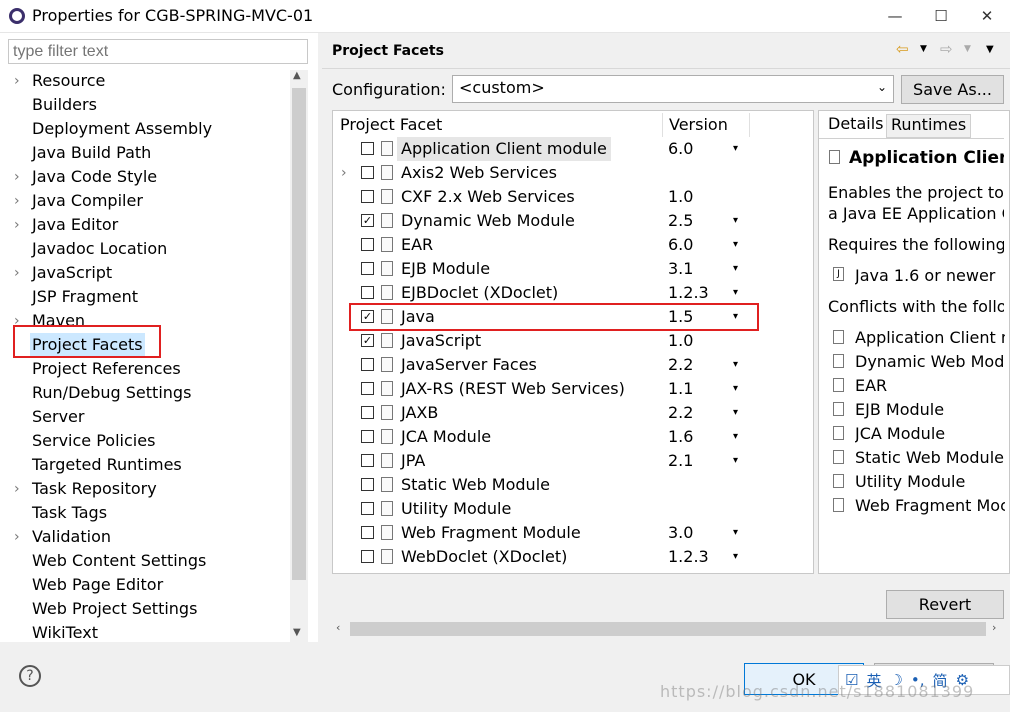 This screenshot has width=1010, height=712. Describe the element at coordinates (698, 124) in the screenshot. I see `column-header-version: Version` at that location.